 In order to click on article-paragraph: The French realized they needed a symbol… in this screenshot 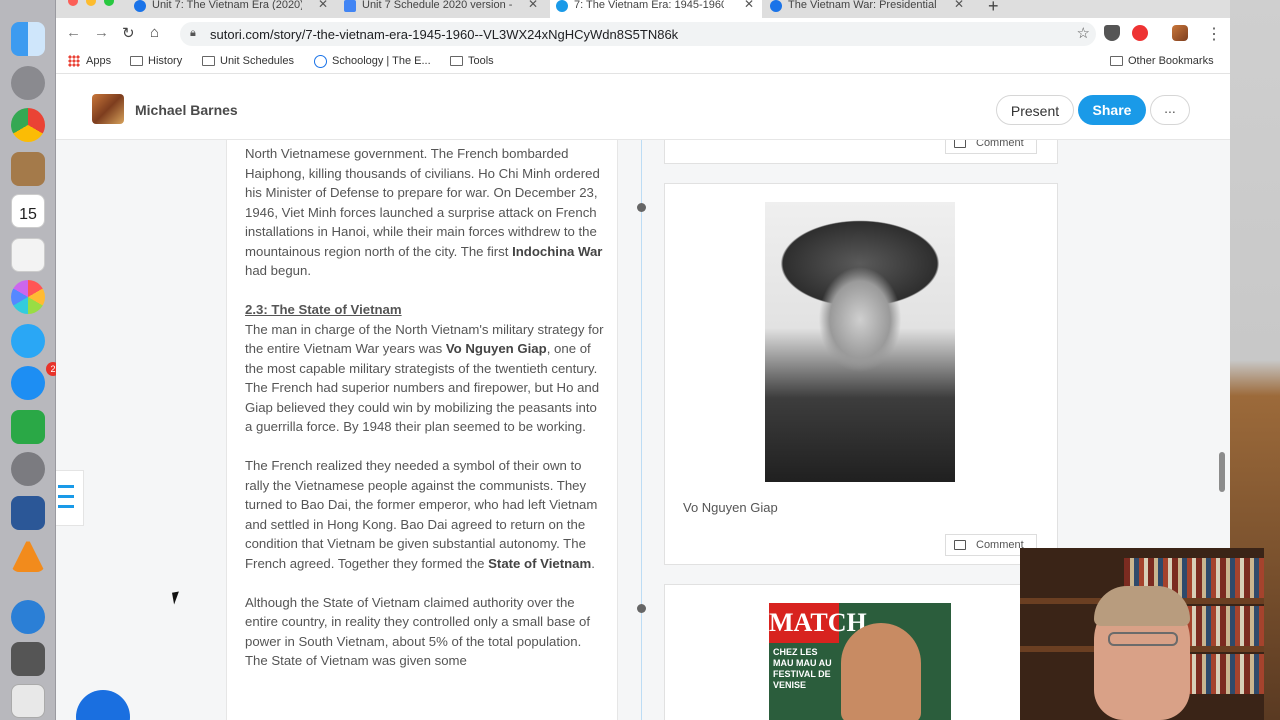, I will do `click(421, 514)`.